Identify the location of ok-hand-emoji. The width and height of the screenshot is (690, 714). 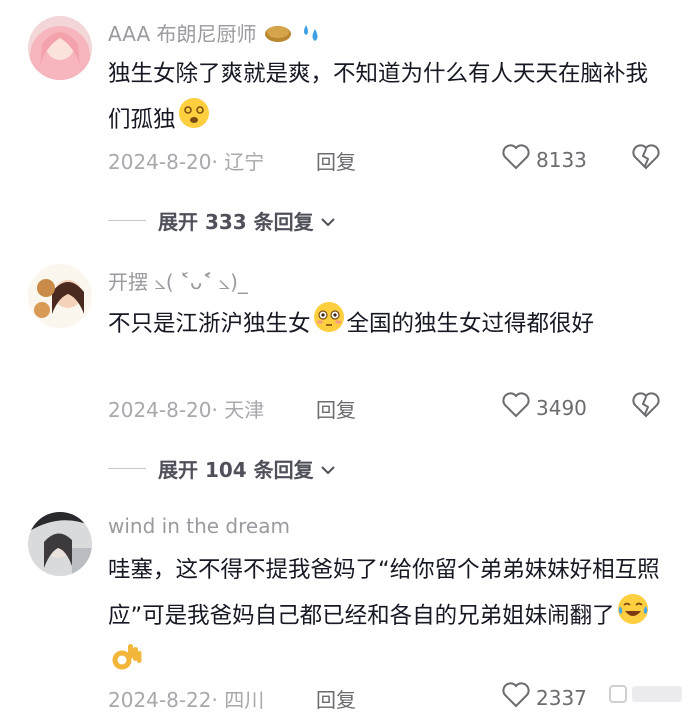
(126, 665).